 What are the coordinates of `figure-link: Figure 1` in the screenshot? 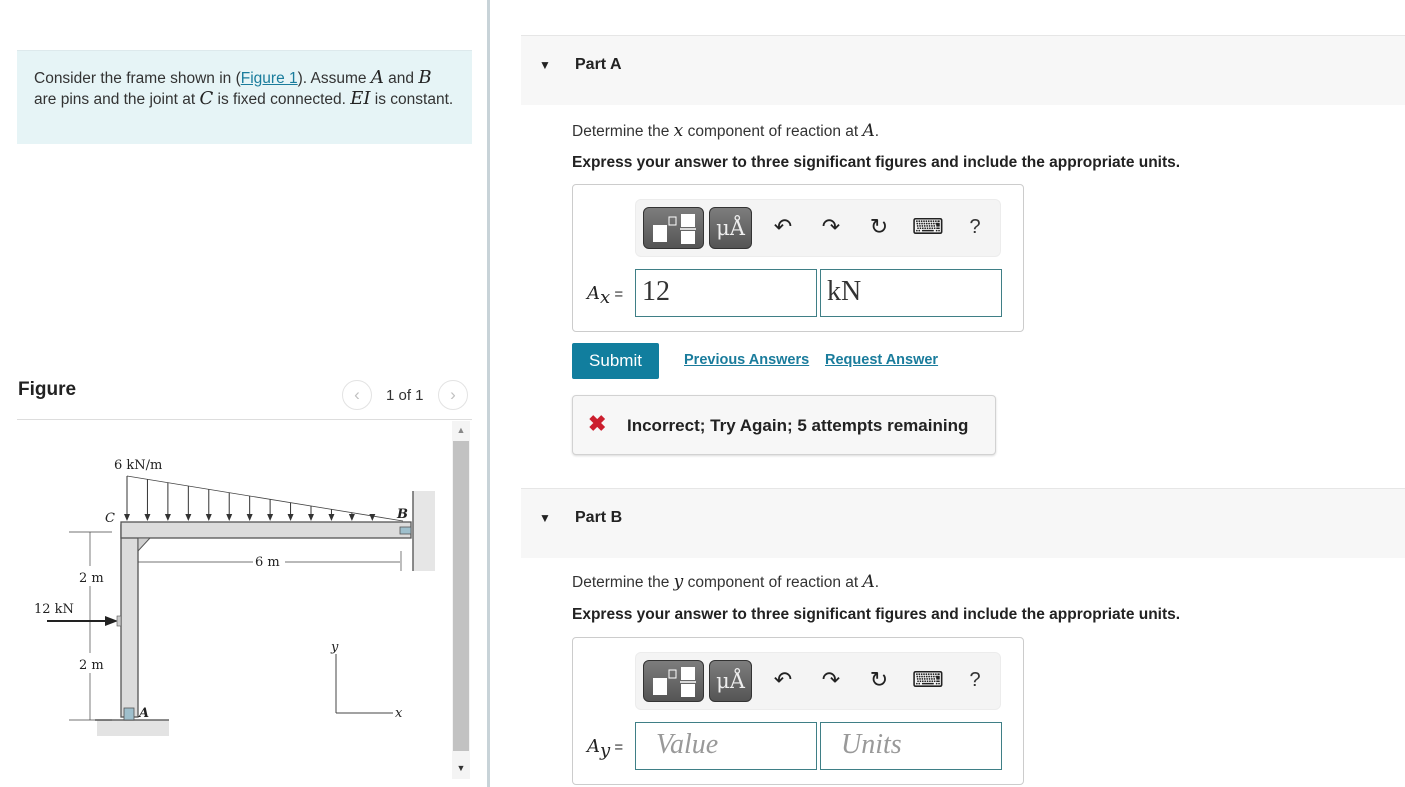 It's located at (269, 78).